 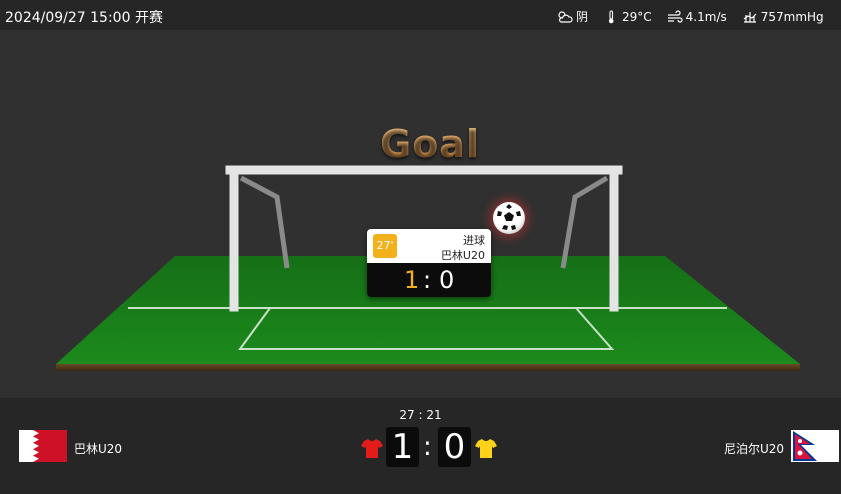 I want to click on match-clock: 27 : 21, so click(x=420, y=415).